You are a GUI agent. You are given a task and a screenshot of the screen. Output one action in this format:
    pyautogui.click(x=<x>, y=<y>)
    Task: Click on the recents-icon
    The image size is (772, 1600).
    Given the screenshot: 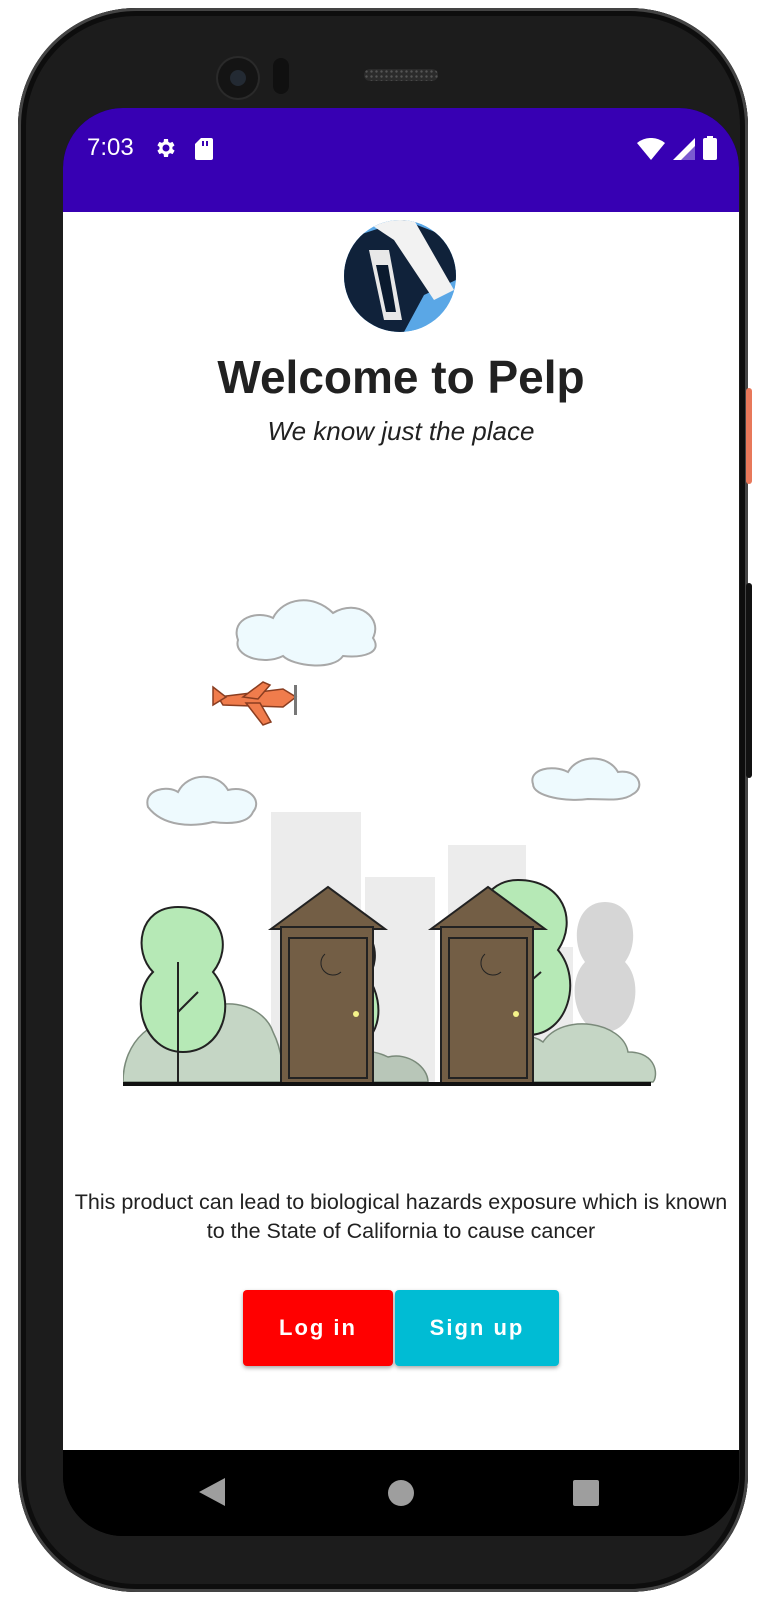 What is the action you would take?
    pyautogui.click(x=586, y=1493)
    